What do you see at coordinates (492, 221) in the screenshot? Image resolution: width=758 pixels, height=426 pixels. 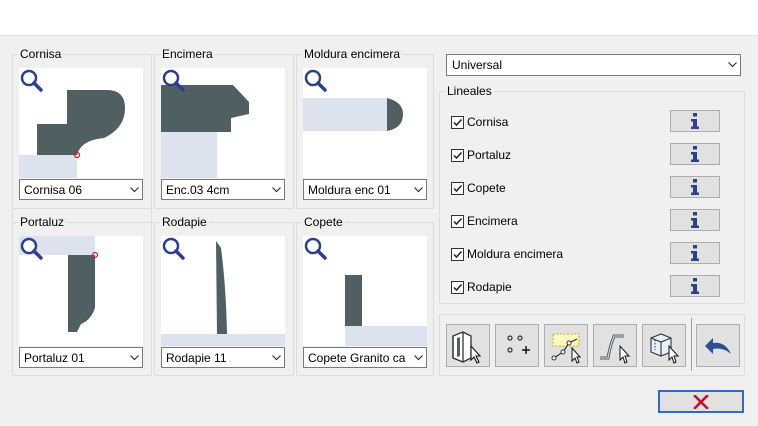 I see `encimera-checkbox-label: Encimera` at bounding box center [492, 221].